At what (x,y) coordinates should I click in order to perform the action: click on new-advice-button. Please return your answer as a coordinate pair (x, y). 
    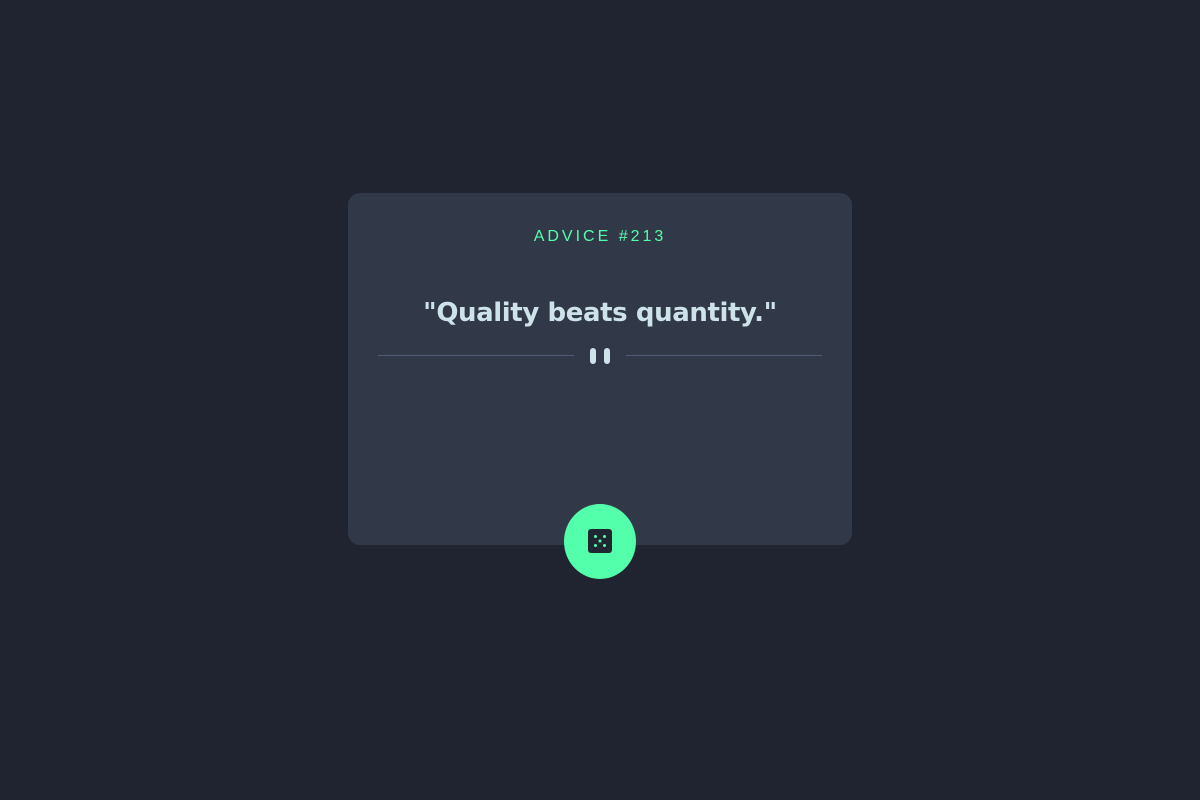
    Looking at the image, I should click on (600, 541).